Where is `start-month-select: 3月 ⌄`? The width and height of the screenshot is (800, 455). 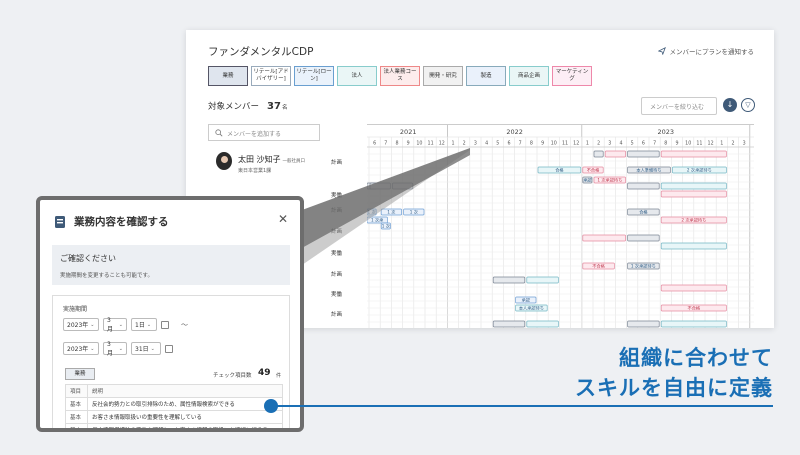
start-month-select: 3月 ⌄ is located at coordinates (115, 325).